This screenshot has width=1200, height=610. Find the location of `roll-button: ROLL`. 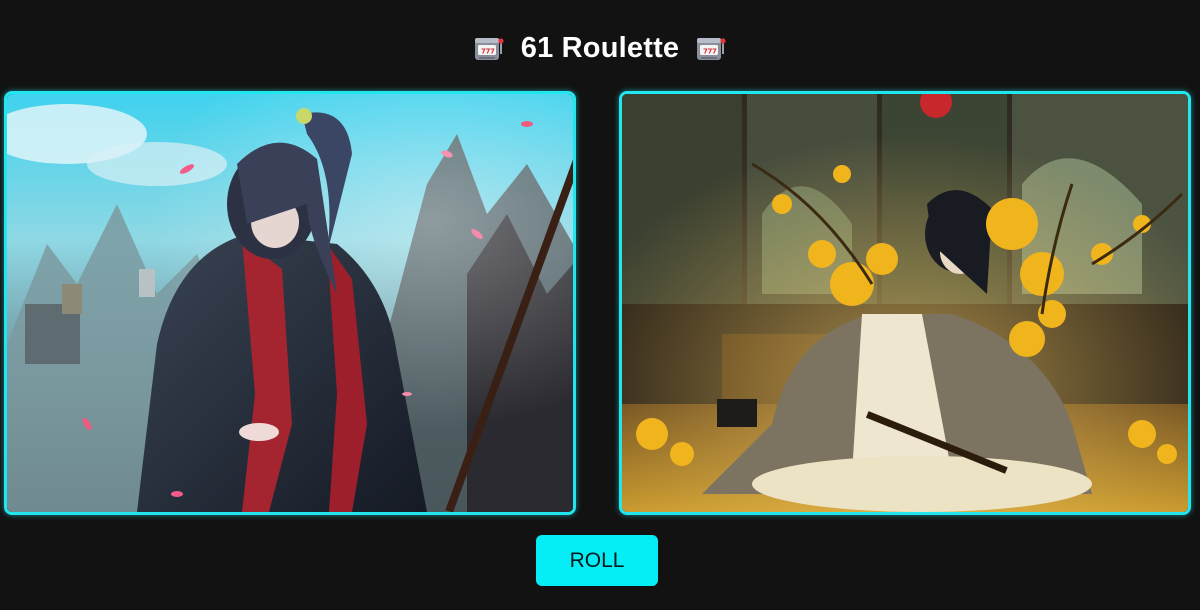

roll-button: ROLL is located at coordinates (597, 560).